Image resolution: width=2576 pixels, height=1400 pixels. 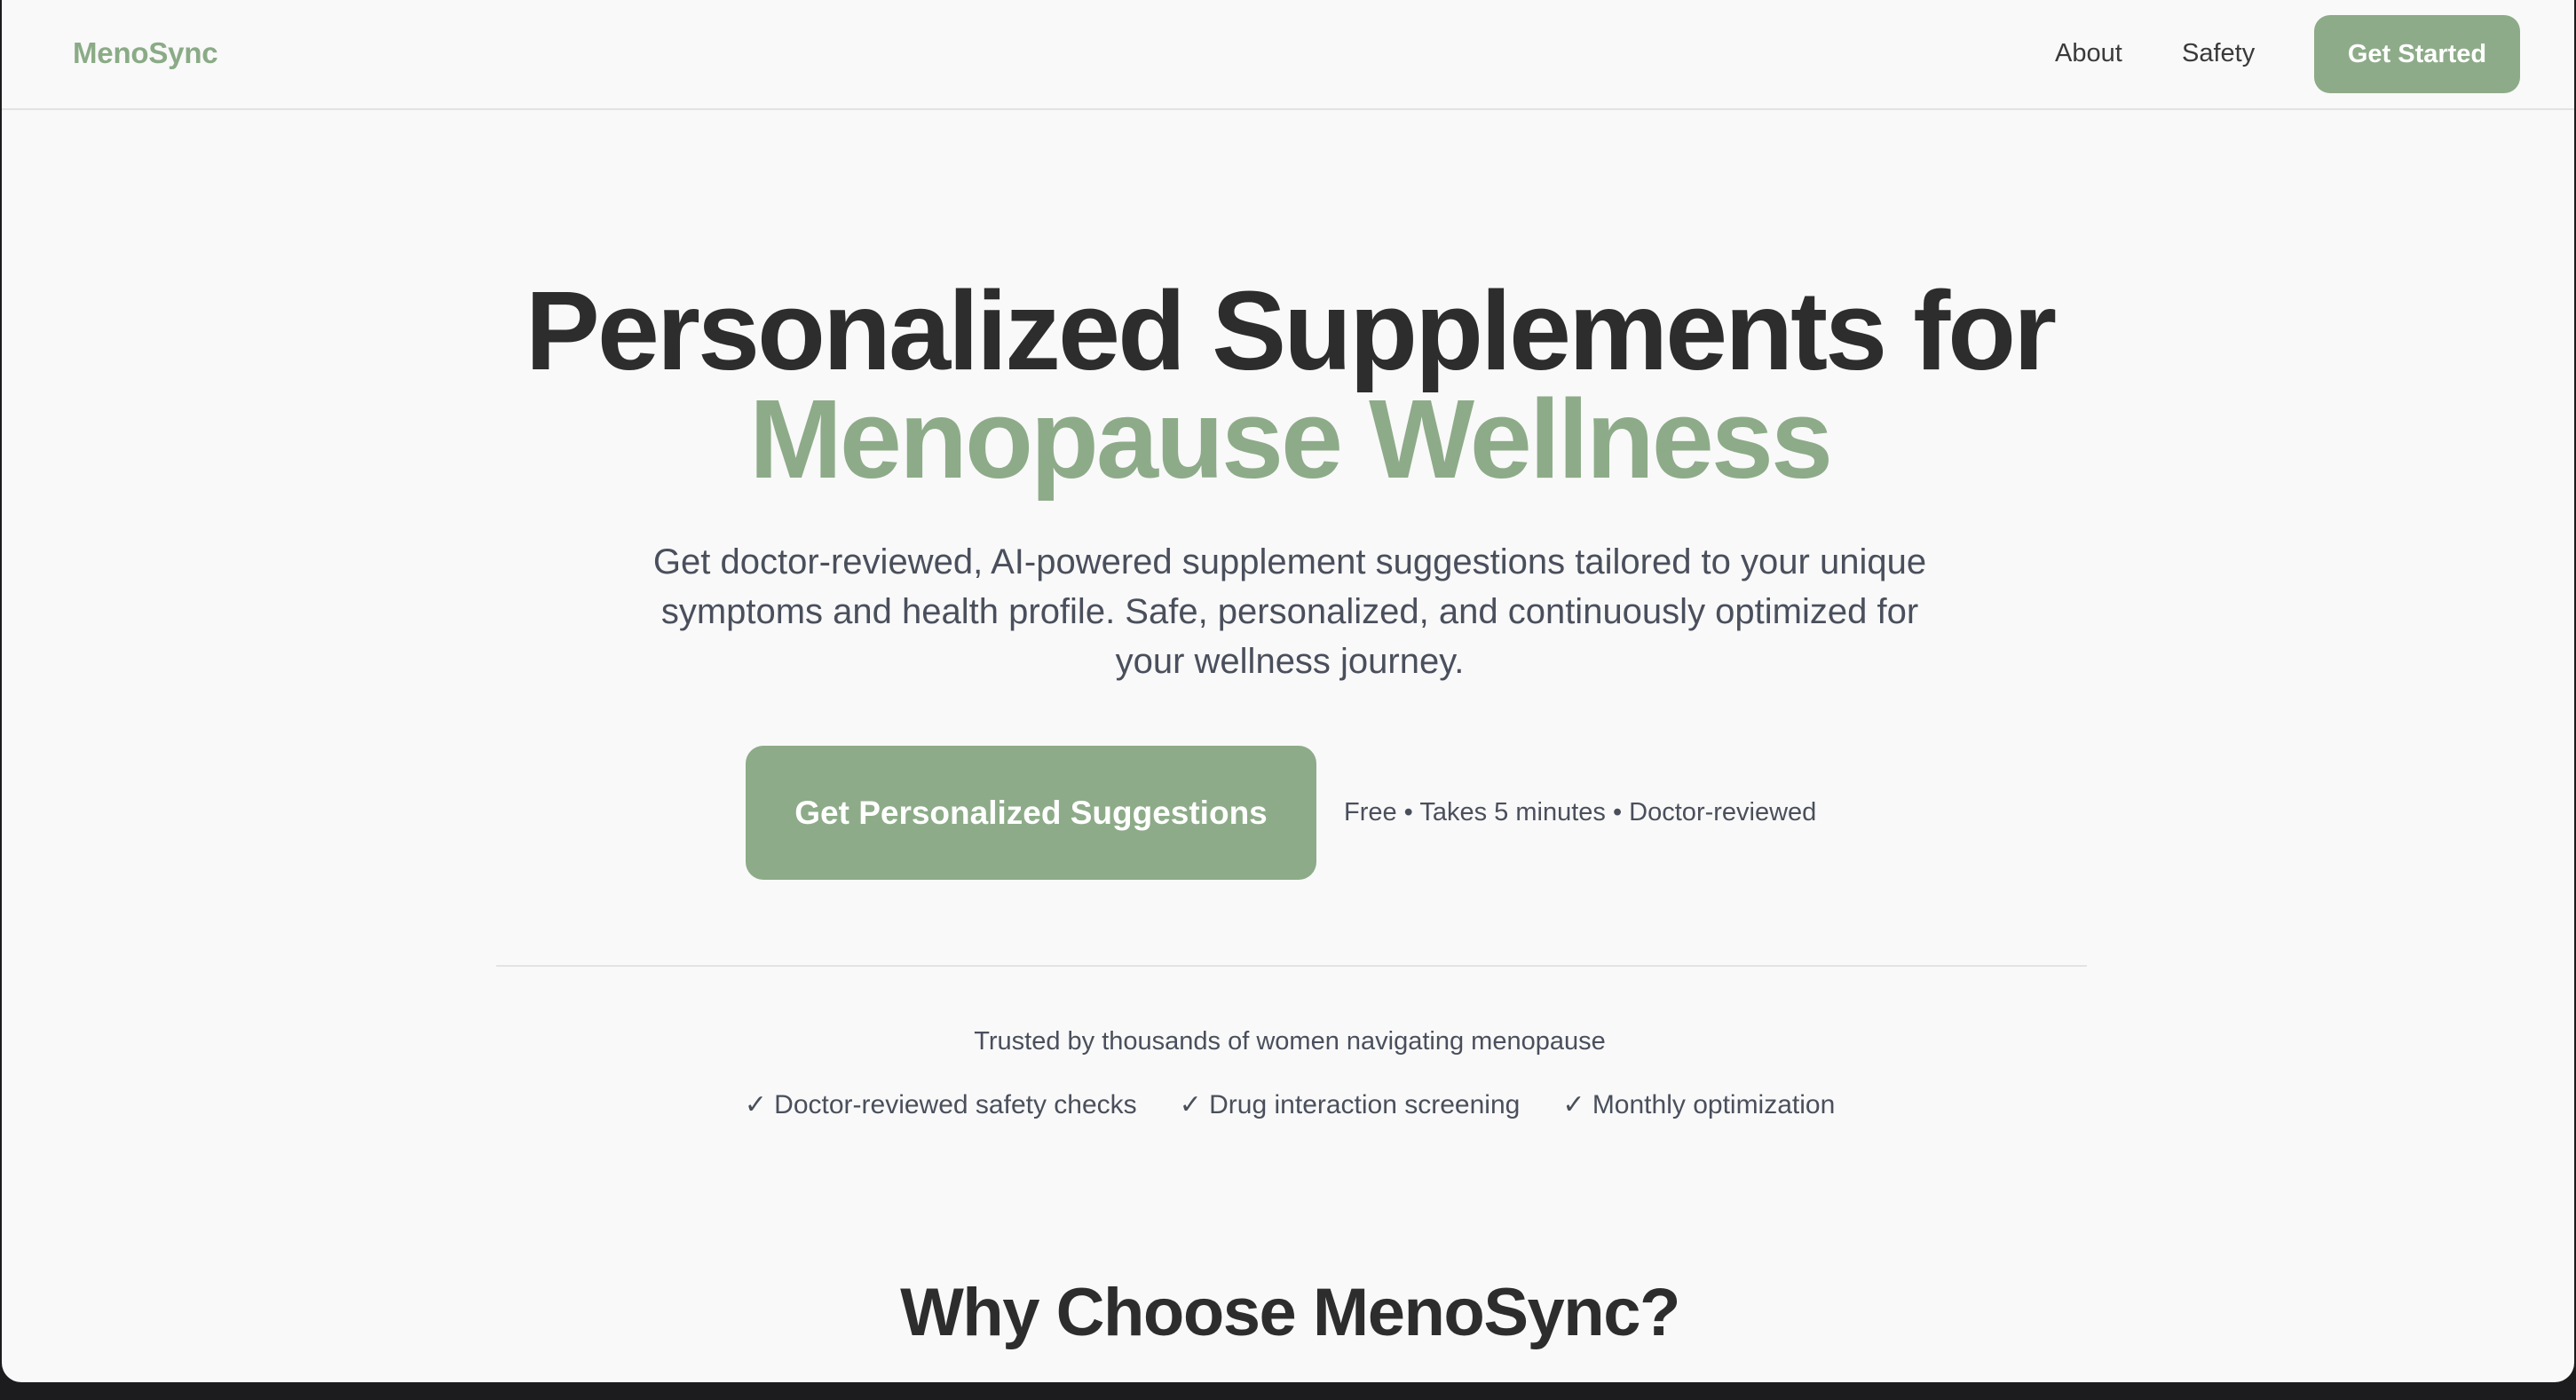 I want to click on hero-title-line2: Menopause Wellness, so click(x=1290, y=439).